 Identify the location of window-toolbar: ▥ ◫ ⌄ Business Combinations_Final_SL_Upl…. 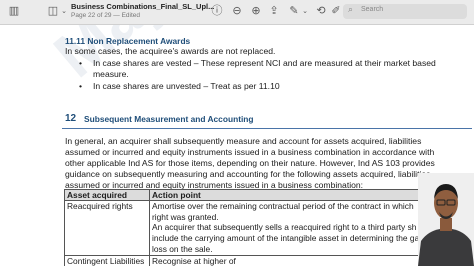
(237, 12).